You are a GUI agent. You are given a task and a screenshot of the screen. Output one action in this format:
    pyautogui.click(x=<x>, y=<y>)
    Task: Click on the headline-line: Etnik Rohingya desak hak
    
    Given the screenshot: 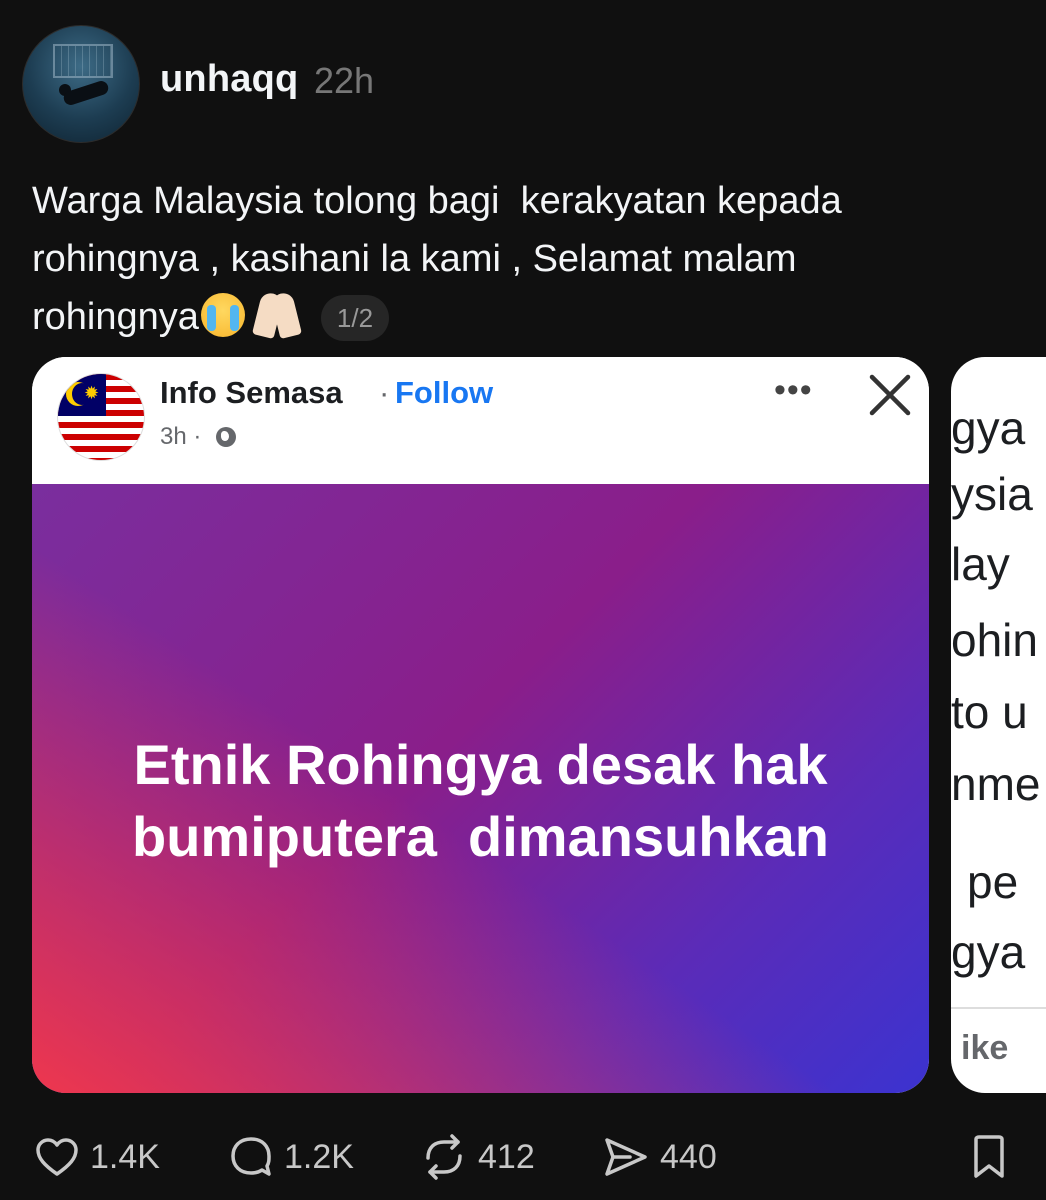 What is the action you would take?
    pyautogui.click(x=480, y=764)
    